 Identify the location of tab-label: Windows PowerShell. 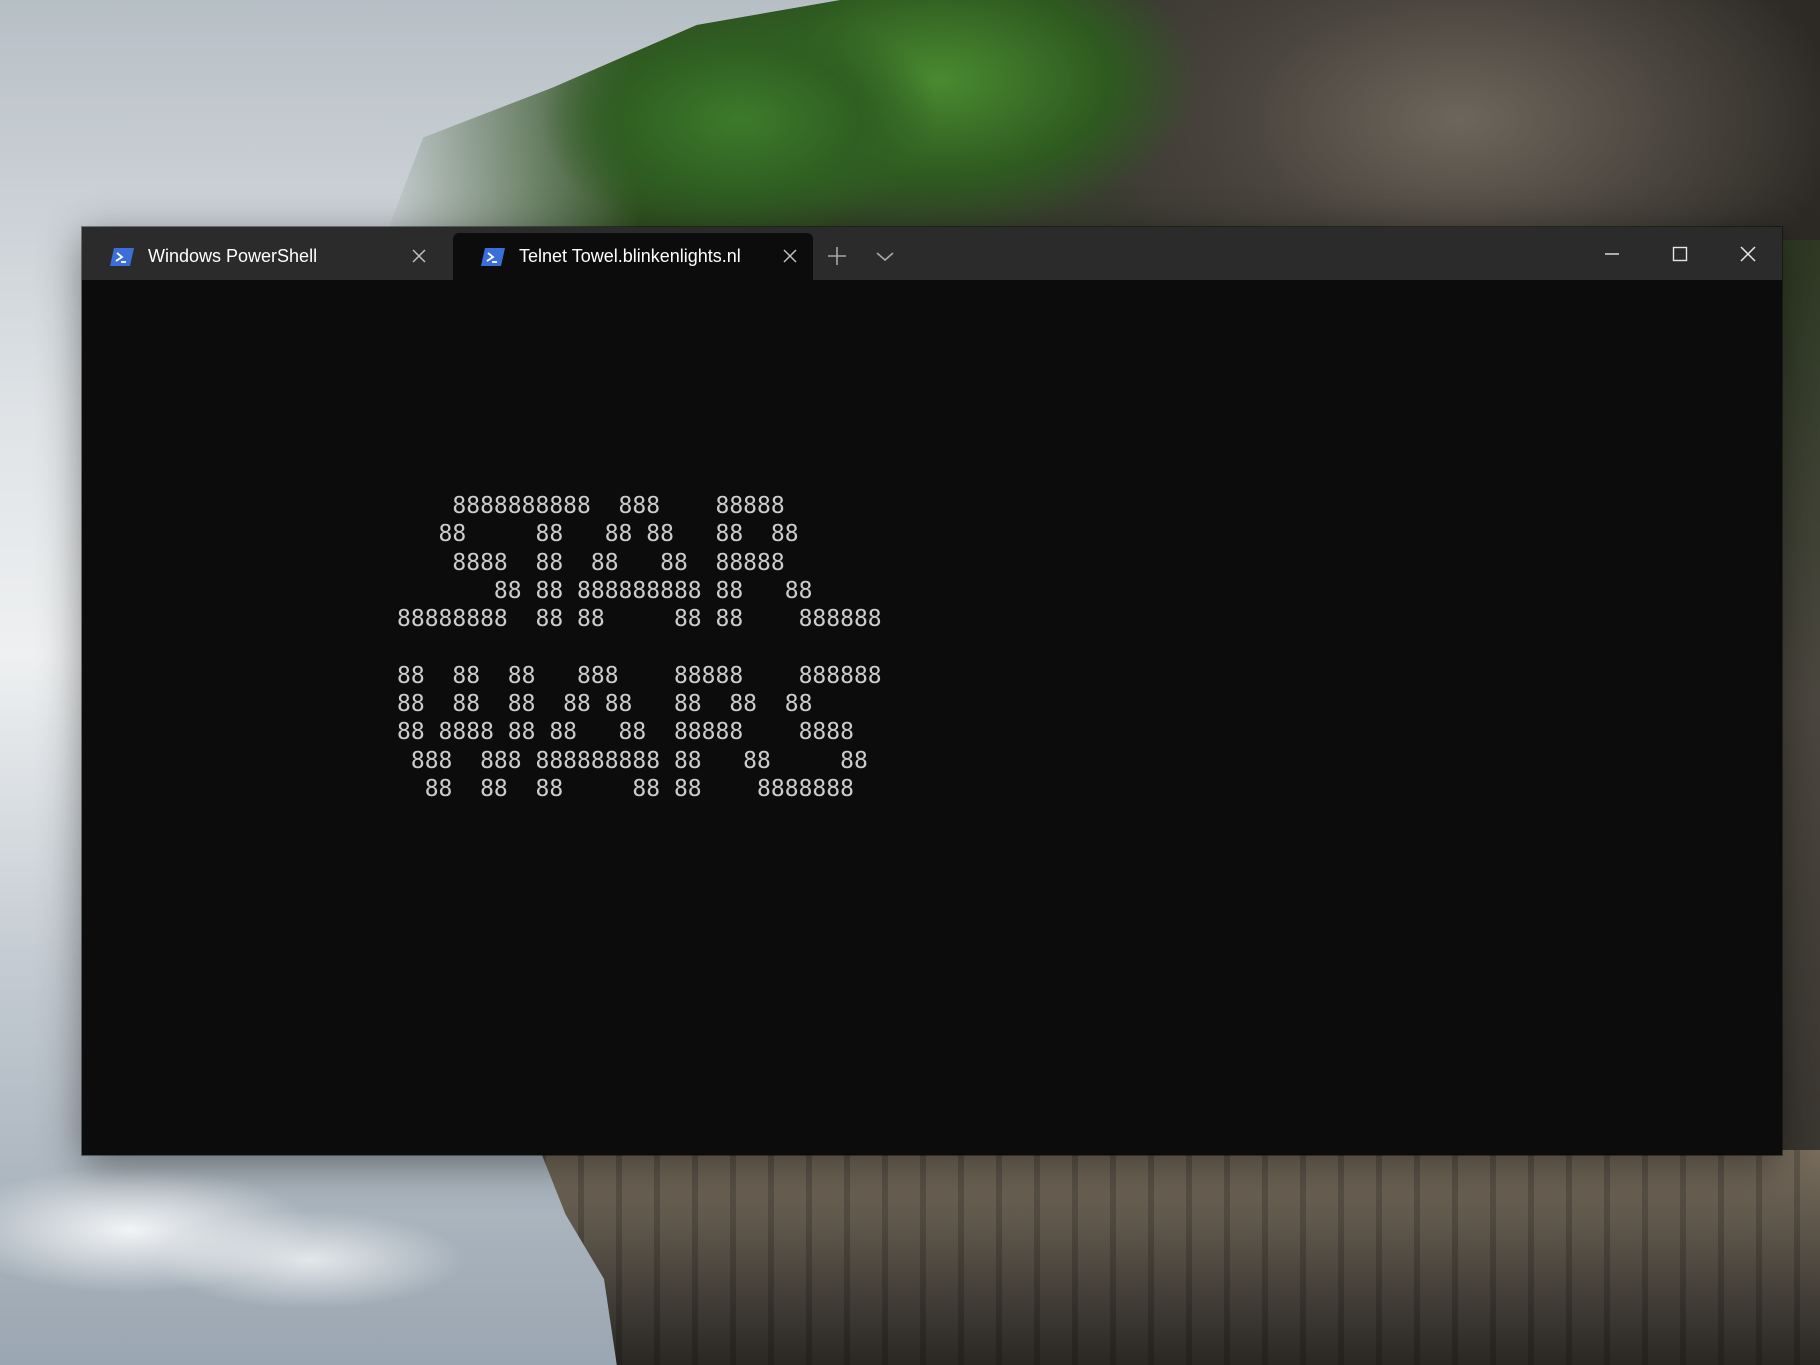
(233, 256).